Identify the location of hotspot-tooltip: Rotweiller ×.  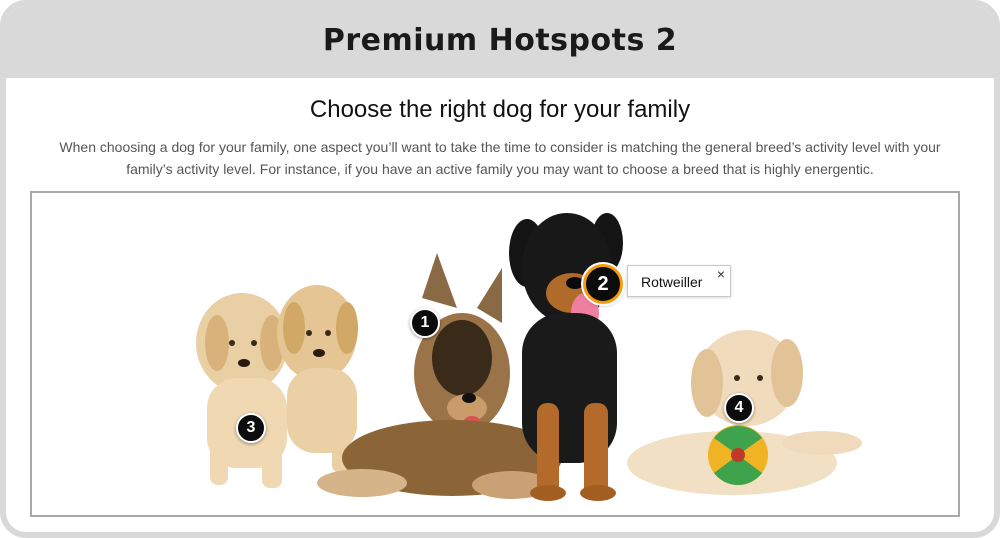
(679, 281).